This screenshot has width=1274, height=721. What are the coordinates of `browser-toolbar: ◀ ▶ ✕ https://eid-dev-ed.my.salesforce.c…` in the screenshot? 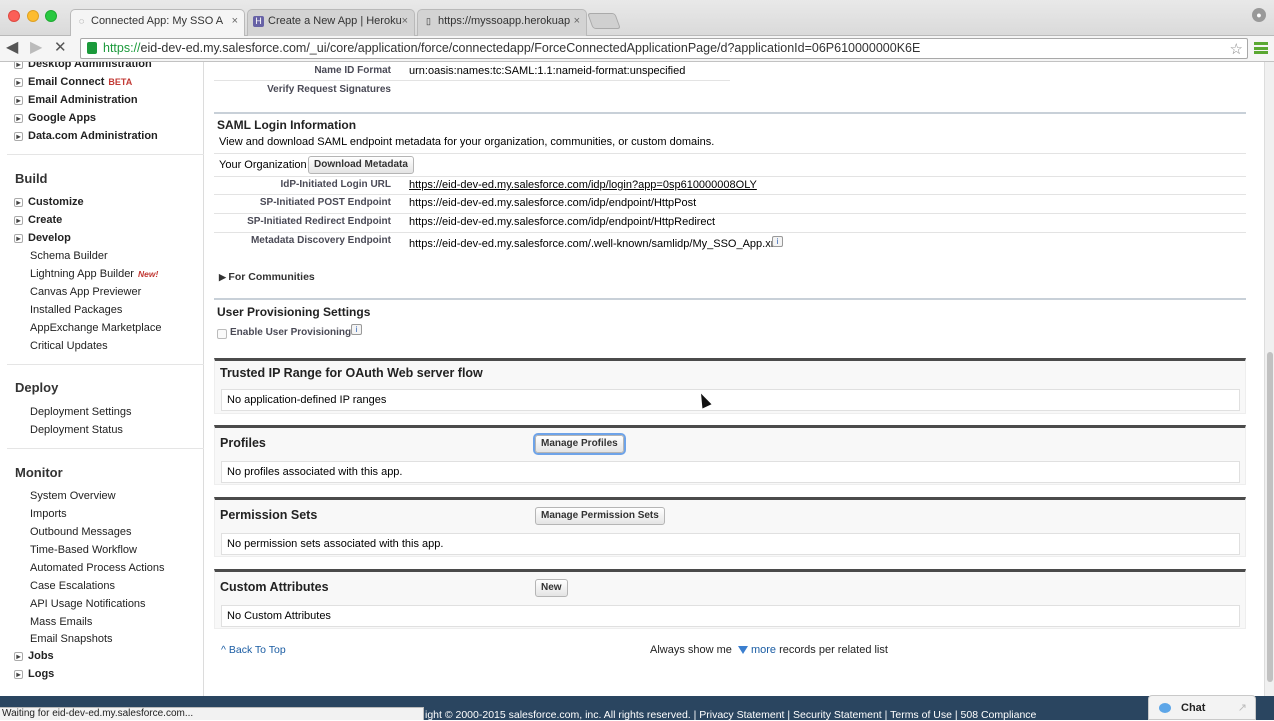 It's located at (637, 49).